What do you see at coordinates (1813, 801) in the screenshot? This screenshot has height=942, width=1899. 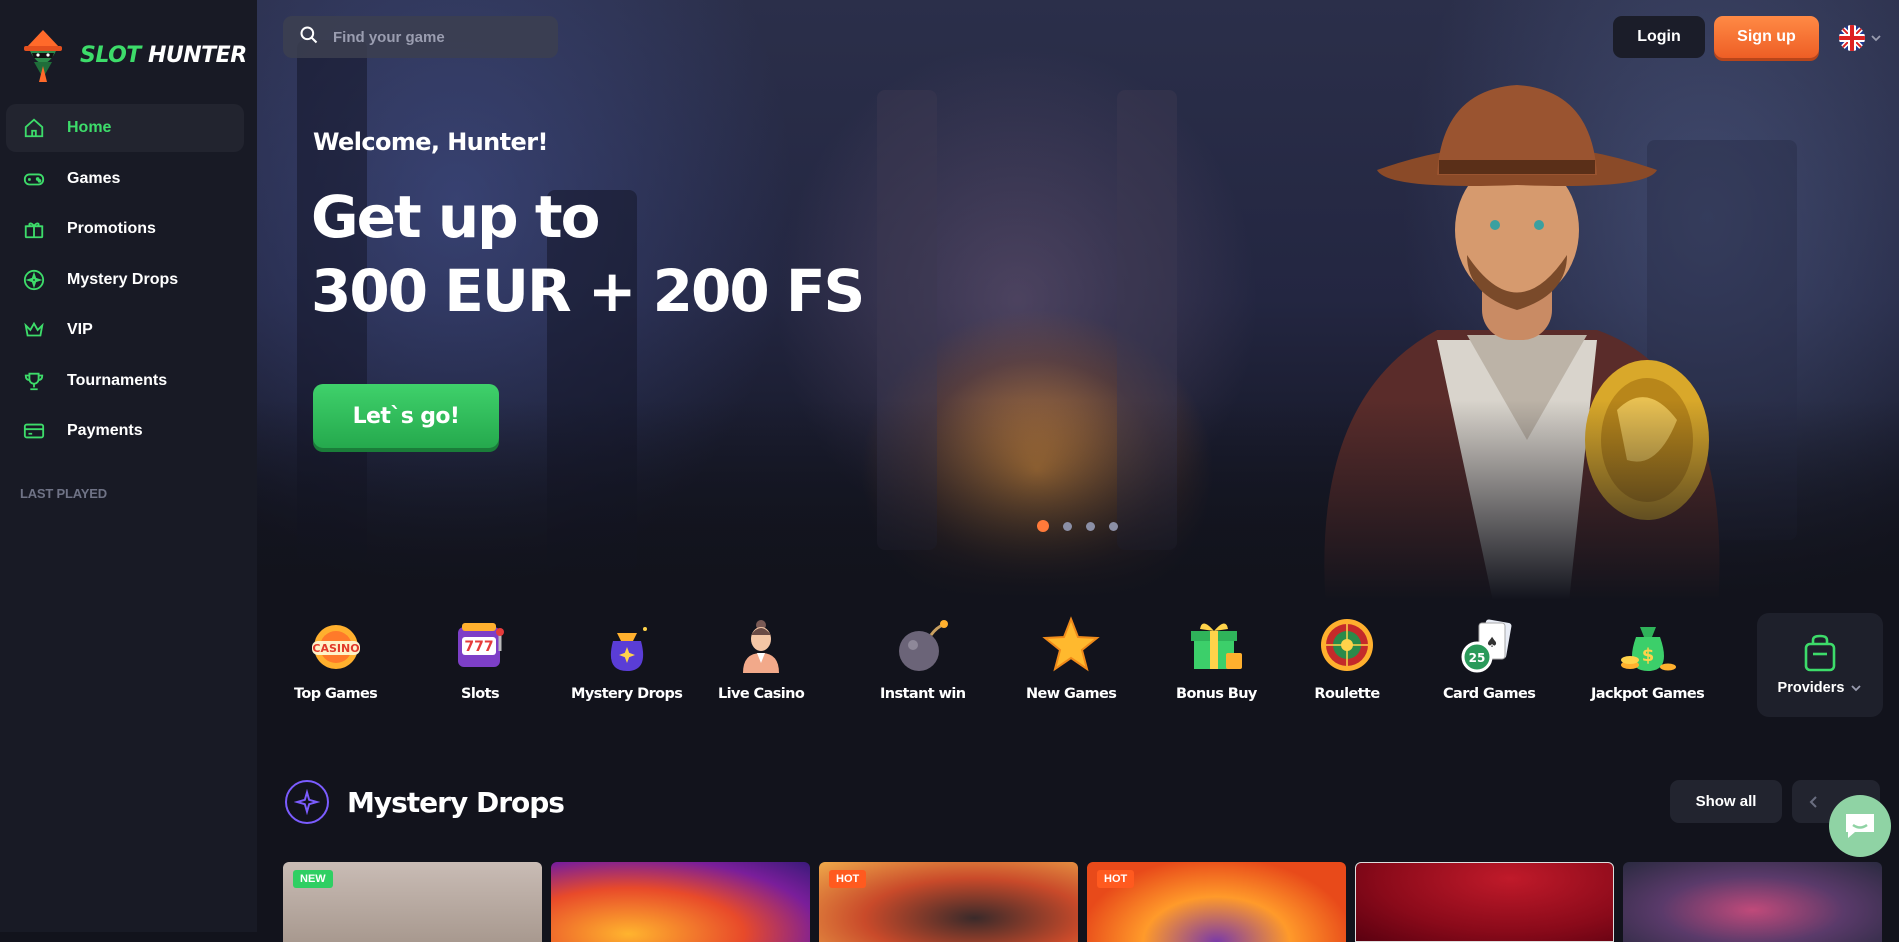 I see `chevron-left-icon` at bounding box center [1813, 801].